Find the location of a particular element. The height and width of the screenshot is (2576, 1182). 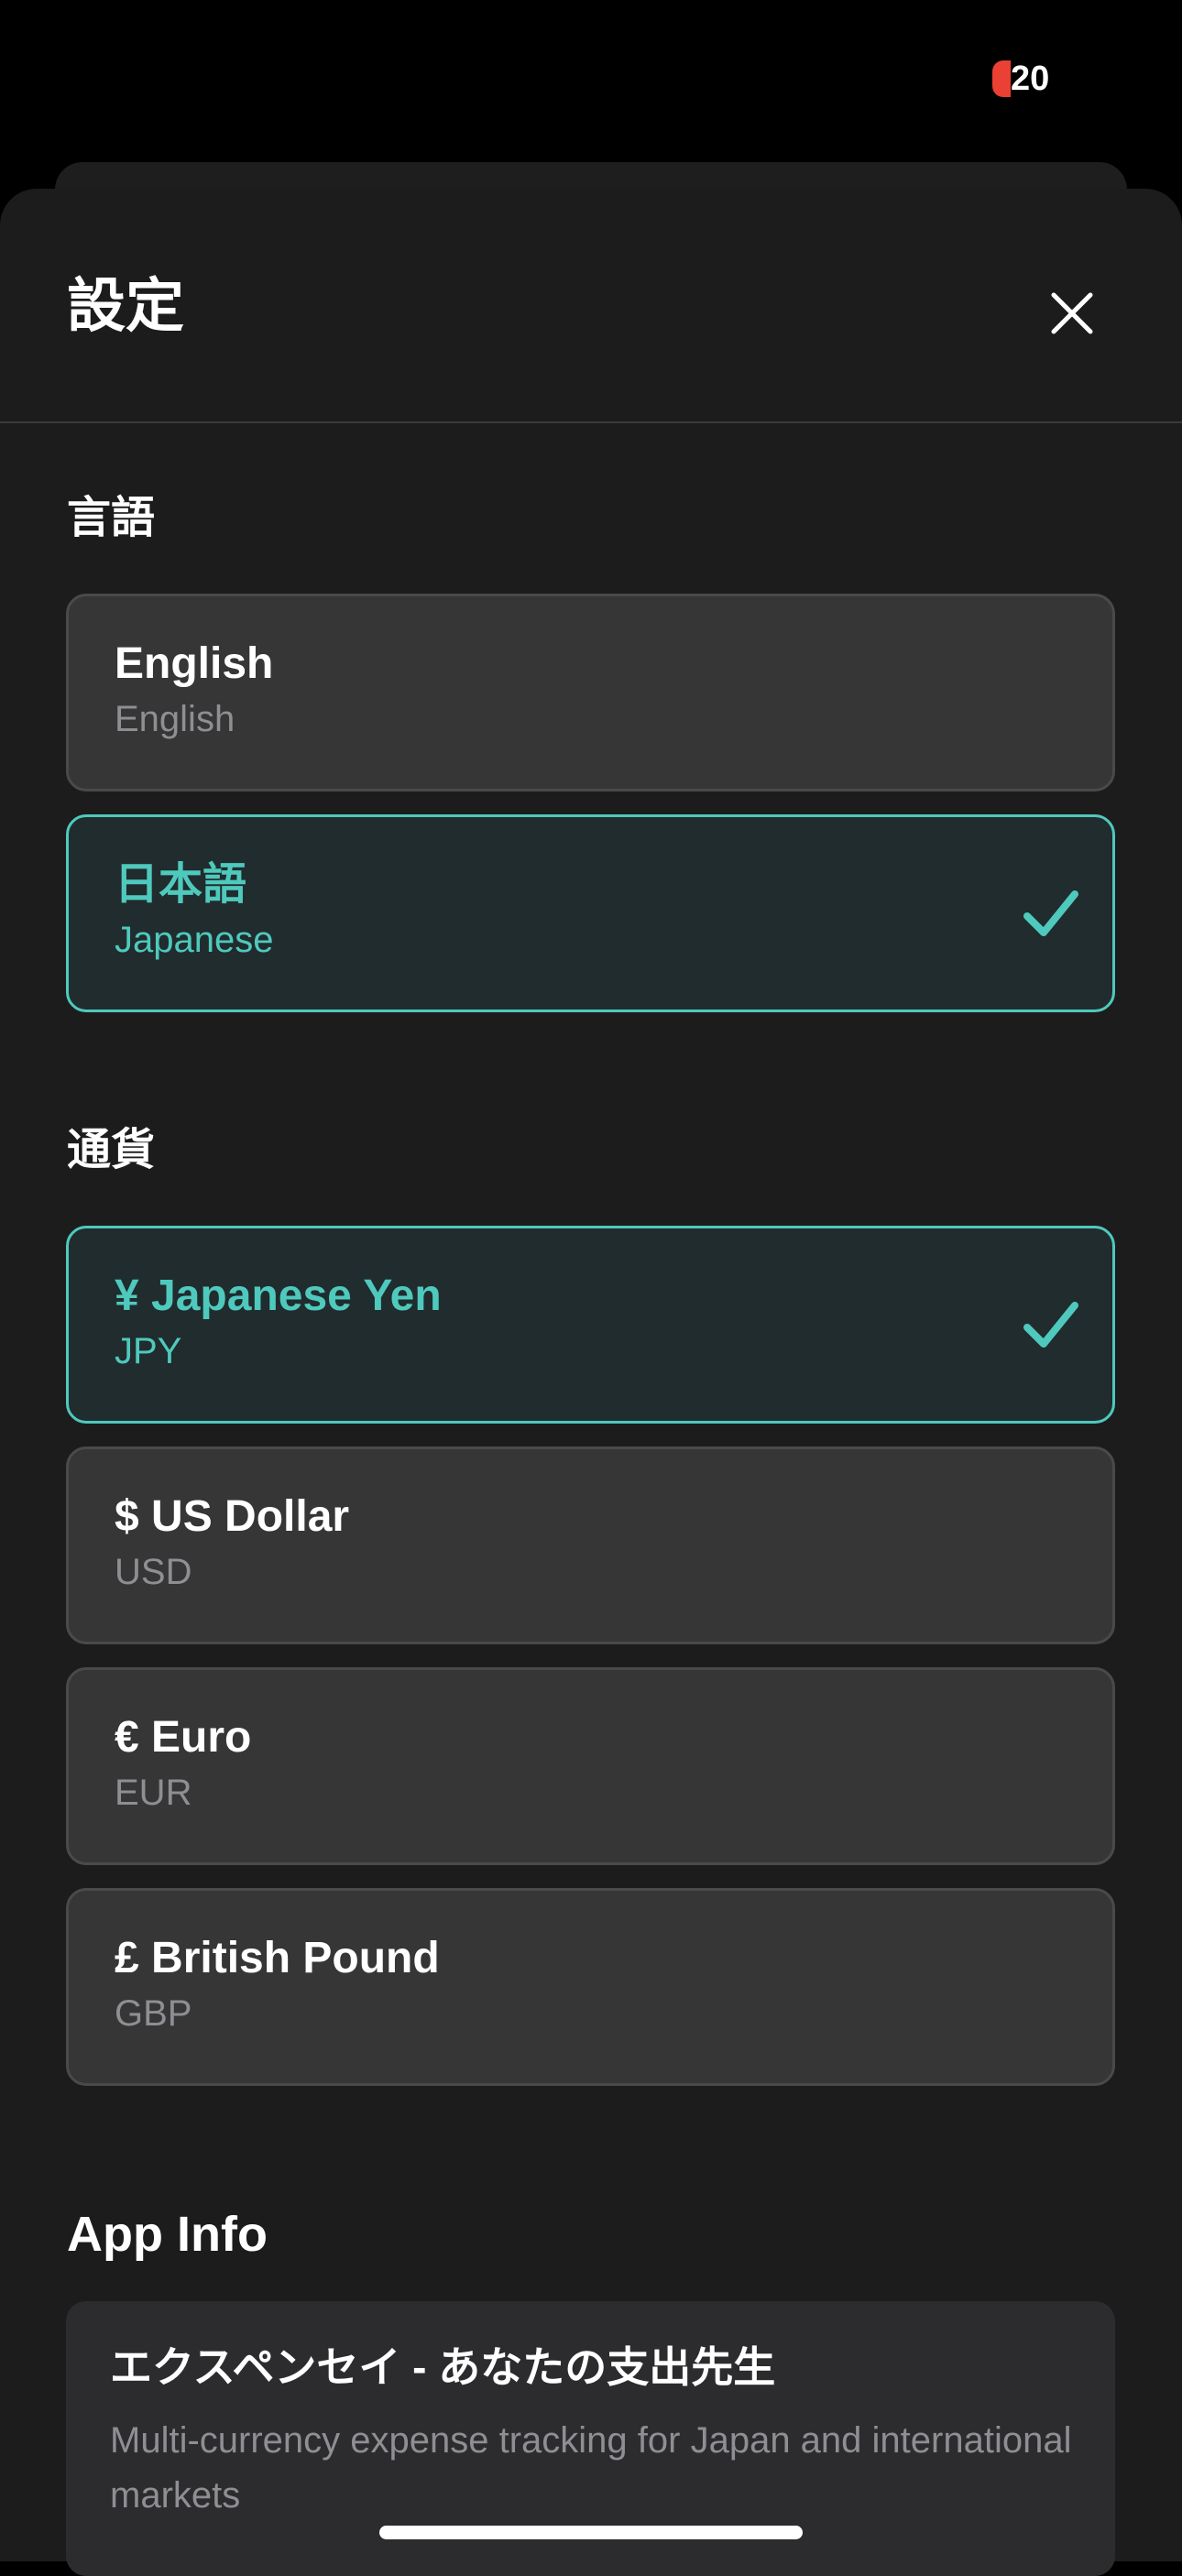

app-name: エクスペンセイ - あなたの支出先生 is located at coordinates (443, 2367).